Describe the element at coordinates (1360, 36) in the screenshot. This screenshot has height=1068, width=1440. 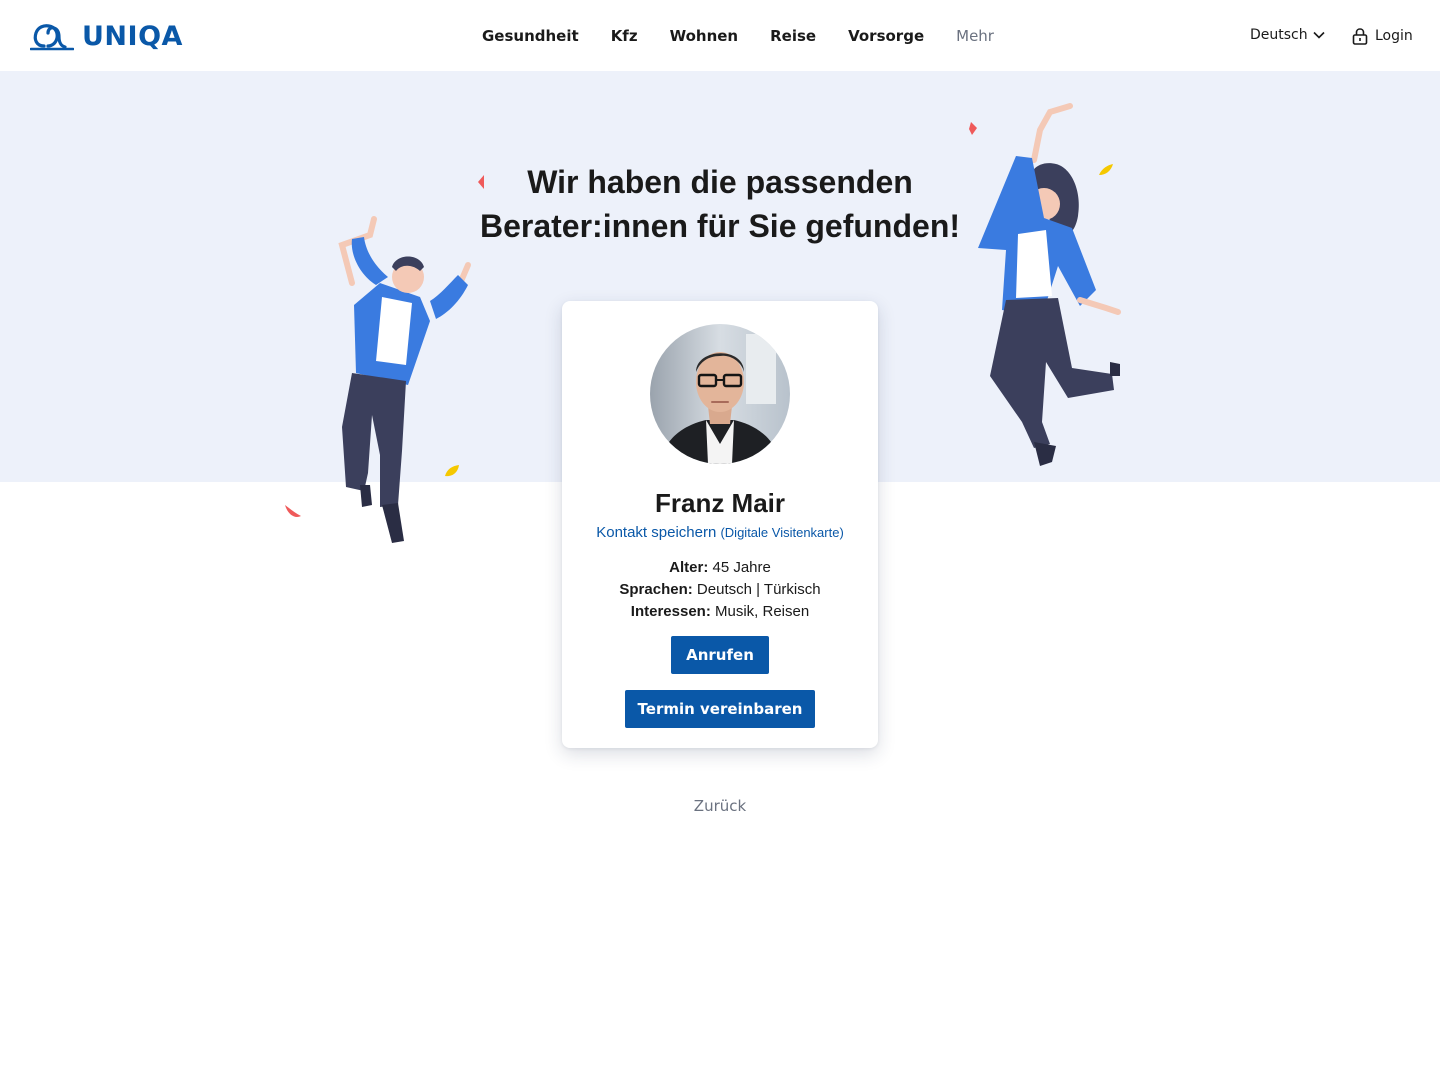
I see `lock-icon` at that location.